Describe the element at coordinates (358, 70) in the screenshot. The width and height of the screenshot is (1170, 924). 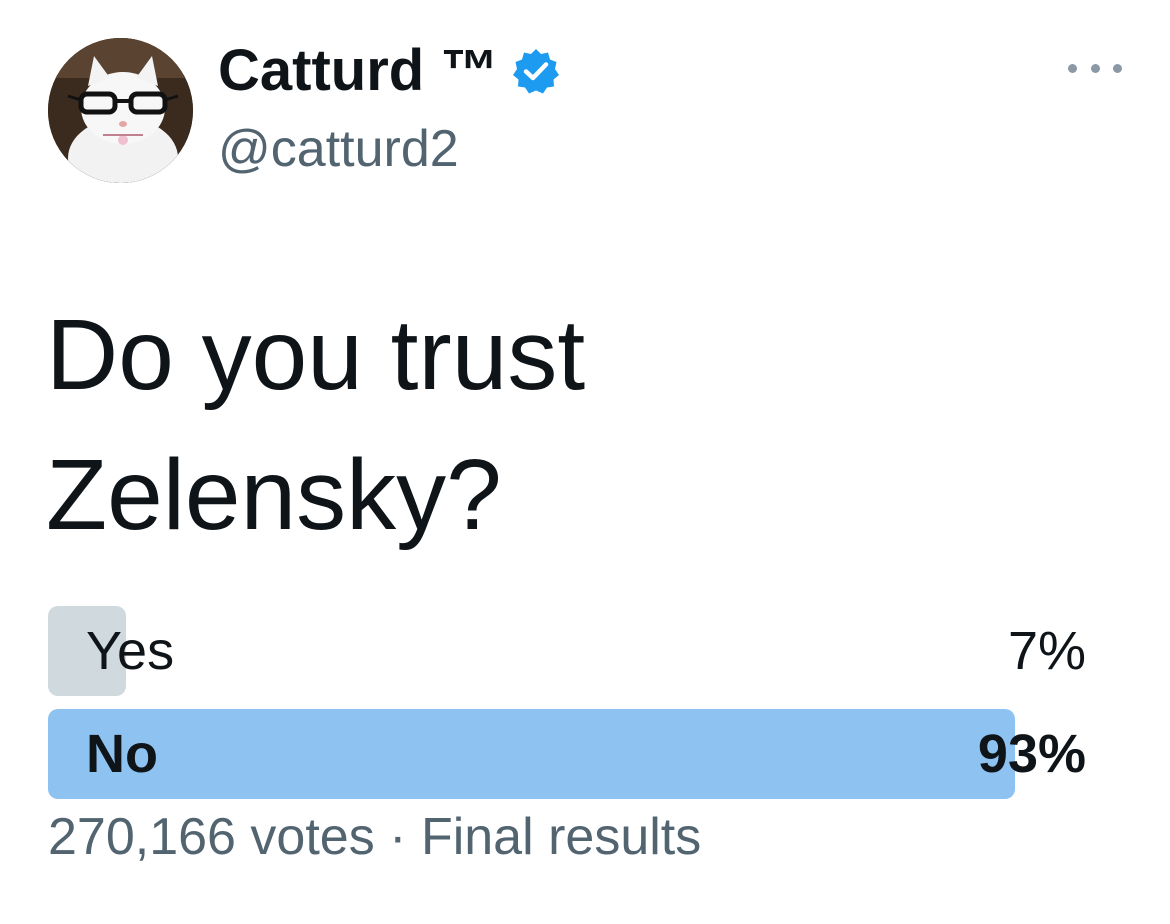
I see `display-name-text: Catturd ™` at that location.